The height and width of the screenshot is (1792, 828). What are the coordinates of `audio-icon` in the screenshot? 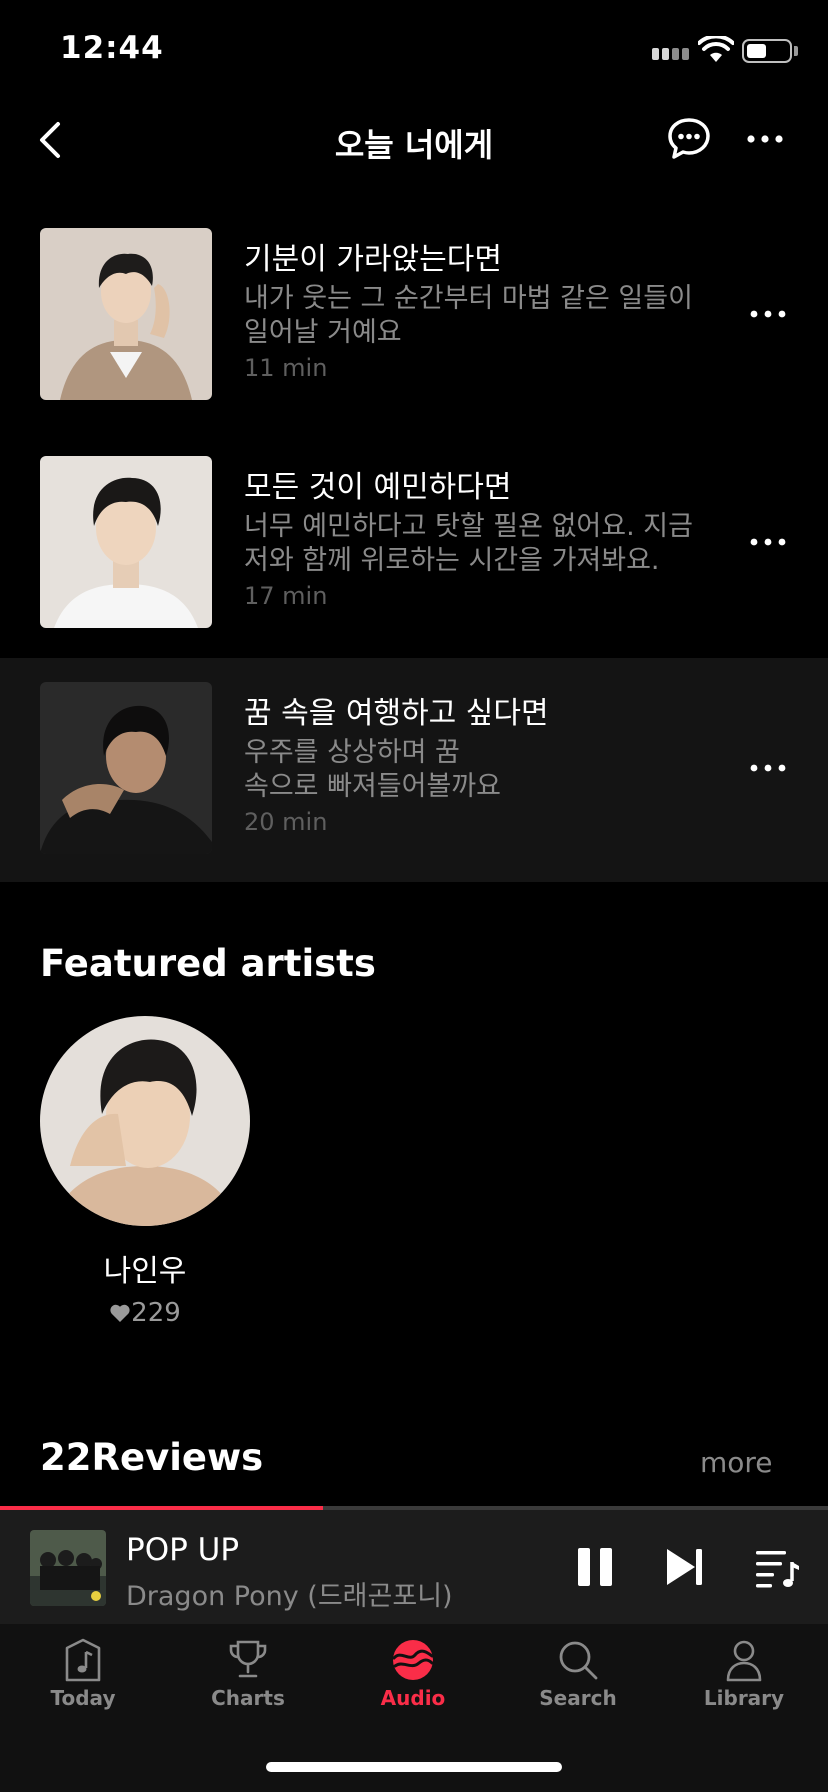 It's located at (413, 1660).